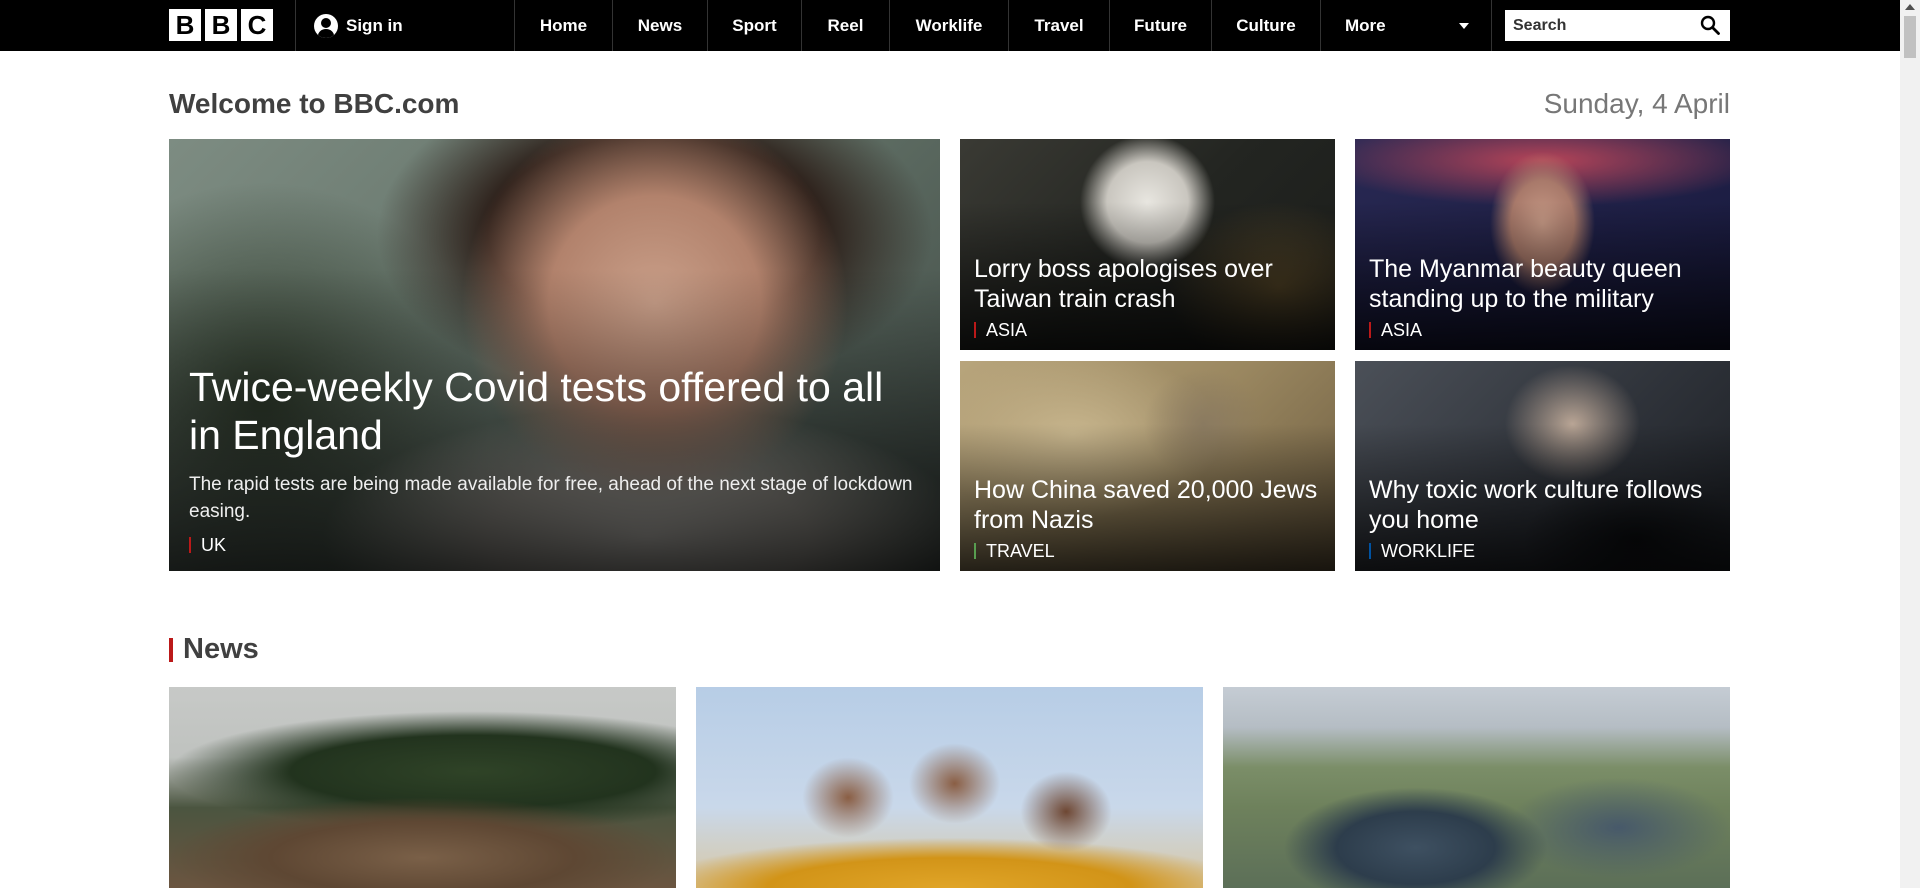 The width and height of the screenshot is (1920, 888). I want to click on nav-item-home: Home, so click(563, 25).